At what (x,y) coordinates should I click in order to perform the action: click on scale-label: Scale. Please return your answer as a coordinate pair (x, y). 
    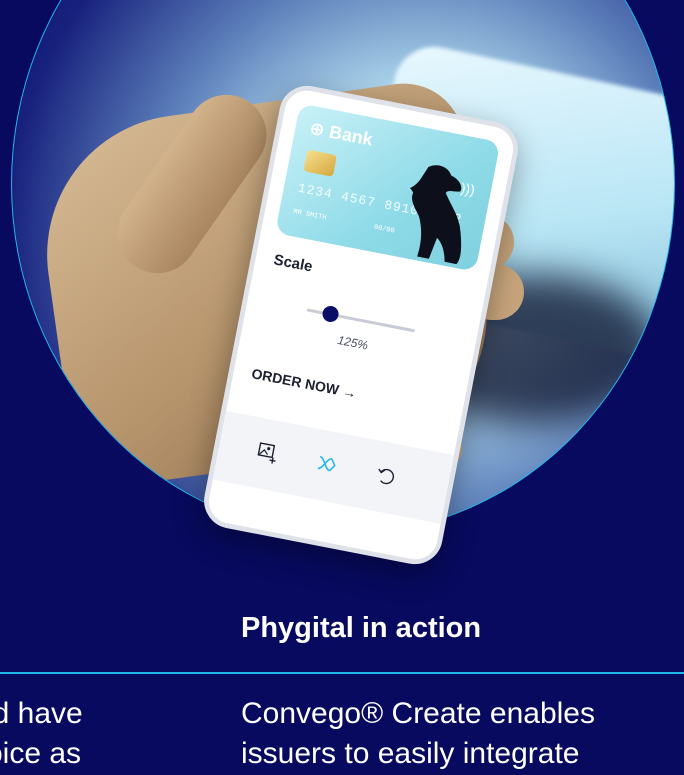
    Looking at the image, I should click on (293, 263).